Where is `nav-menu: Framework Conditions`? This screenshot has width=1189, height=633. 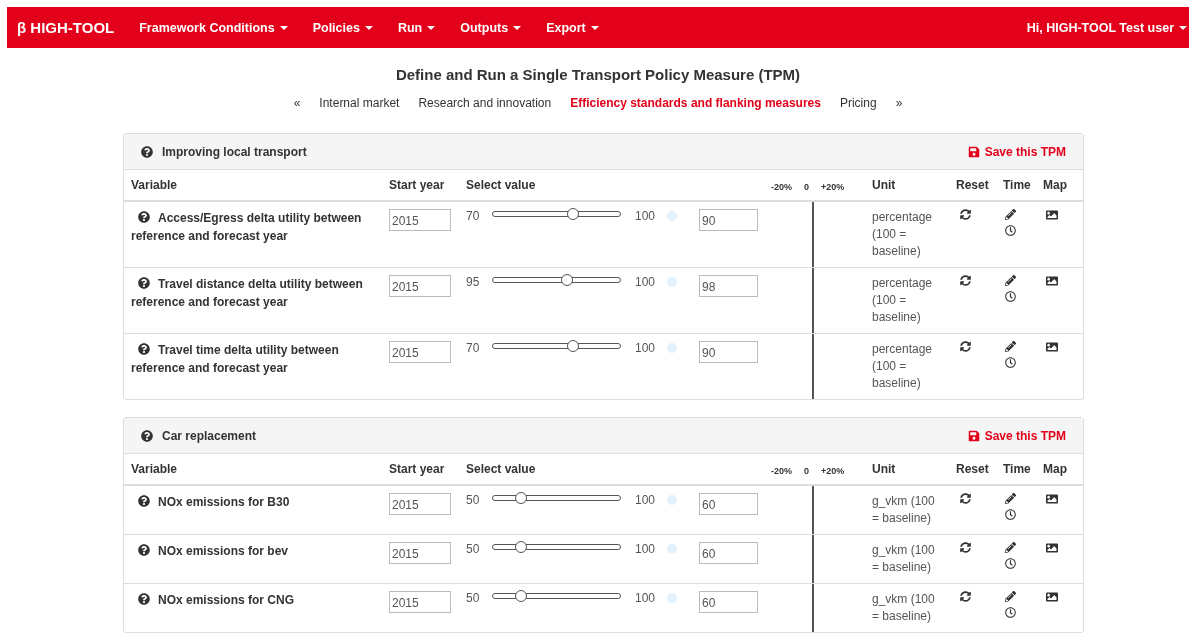
nav-menu: Framework Conditions is located at coordinates (213, 27).